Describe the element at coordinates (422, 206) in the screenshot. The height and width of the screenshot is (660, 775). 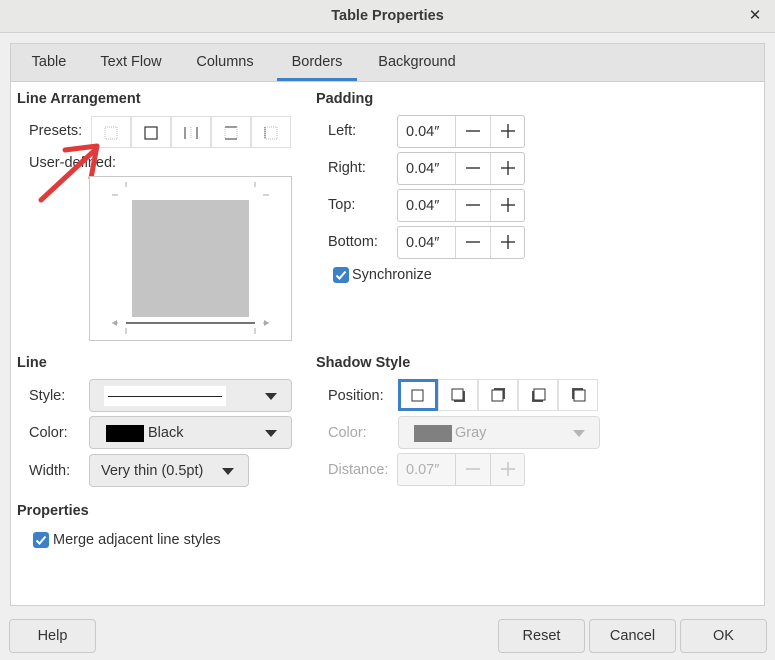
I see `padding-top-value: 0.04″` at that location.